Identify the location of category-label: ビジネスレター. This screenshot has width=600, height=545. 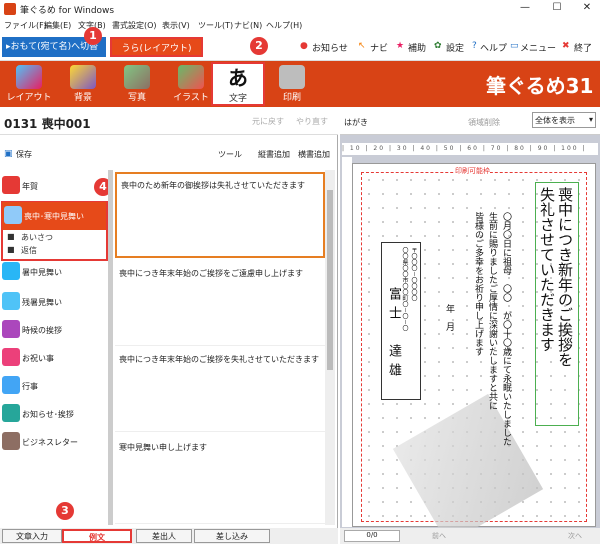
(50, 442).